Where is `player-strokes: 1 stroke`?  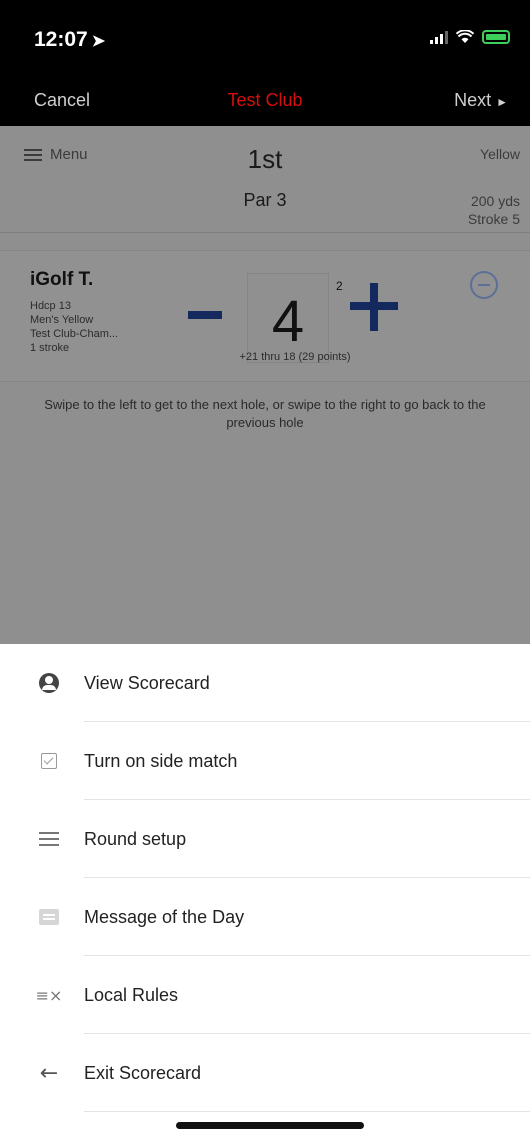
player-strokes: 1 stroke is located at coordinates (50, 348).